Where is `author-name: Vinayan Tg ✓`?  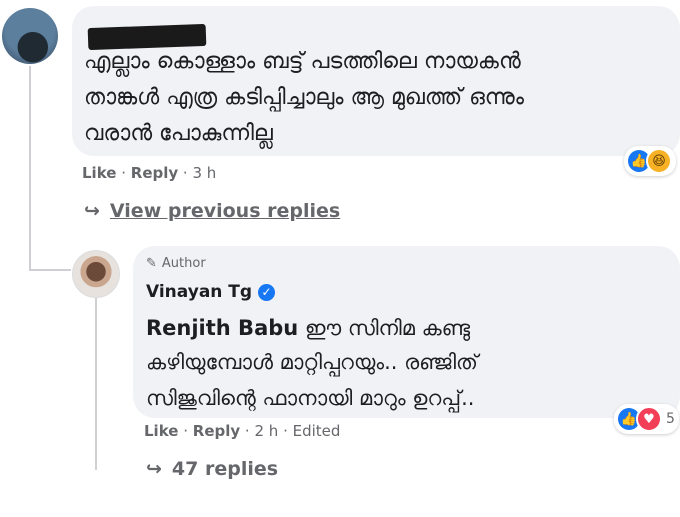 author-name: Vinayan Tg ✓ is located at coordinates (211, 292).